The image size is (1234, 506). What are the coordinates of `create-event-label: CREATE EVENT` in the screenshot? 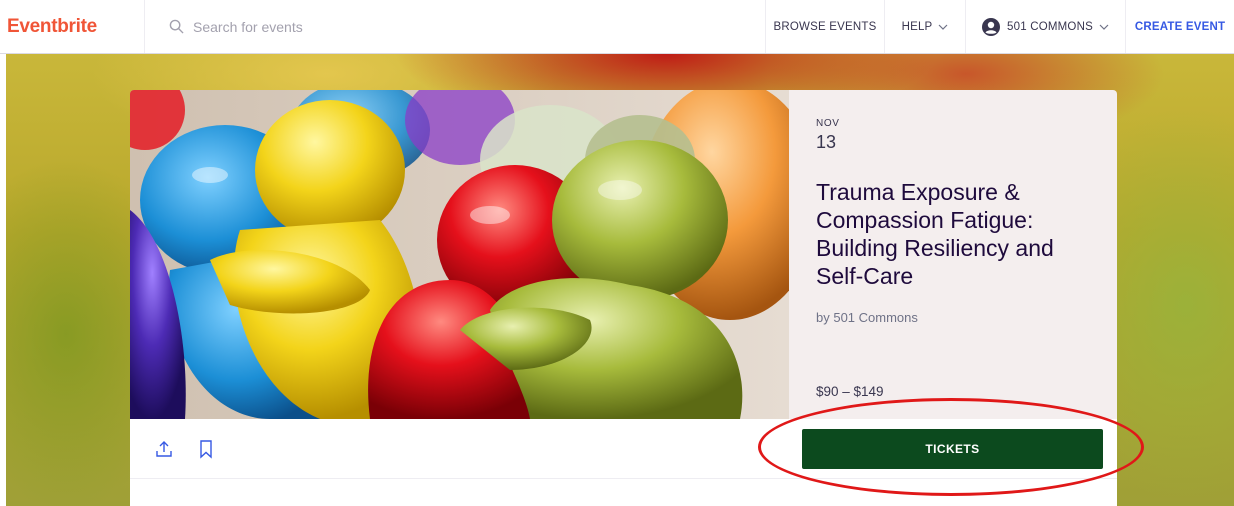 It's located at (1180, 26).